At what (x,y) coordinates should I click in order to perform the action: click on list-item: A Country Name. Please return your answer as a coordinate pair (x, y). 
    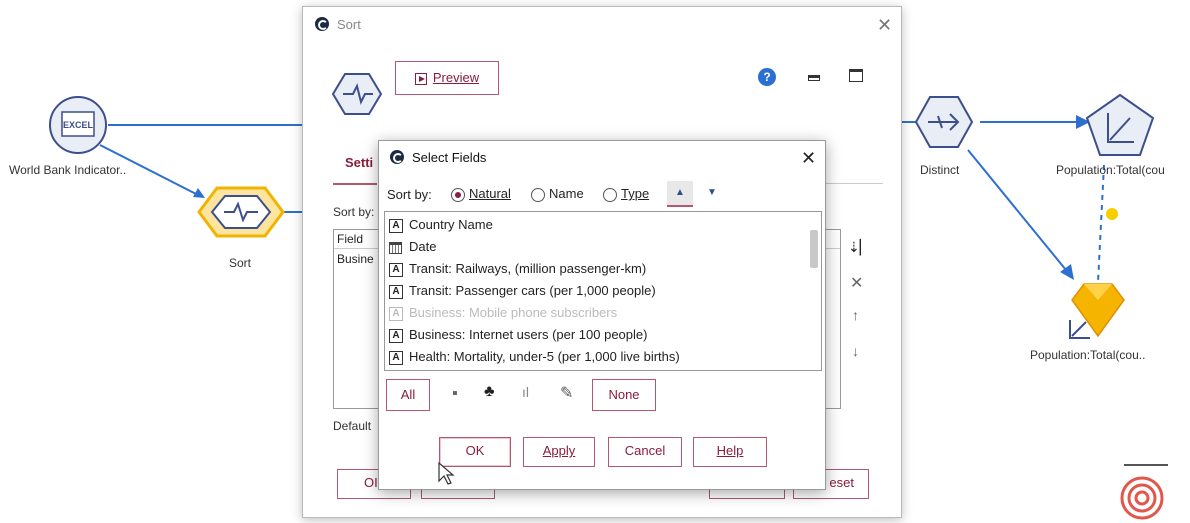
    Looking at the image, I should click on (441, 225).